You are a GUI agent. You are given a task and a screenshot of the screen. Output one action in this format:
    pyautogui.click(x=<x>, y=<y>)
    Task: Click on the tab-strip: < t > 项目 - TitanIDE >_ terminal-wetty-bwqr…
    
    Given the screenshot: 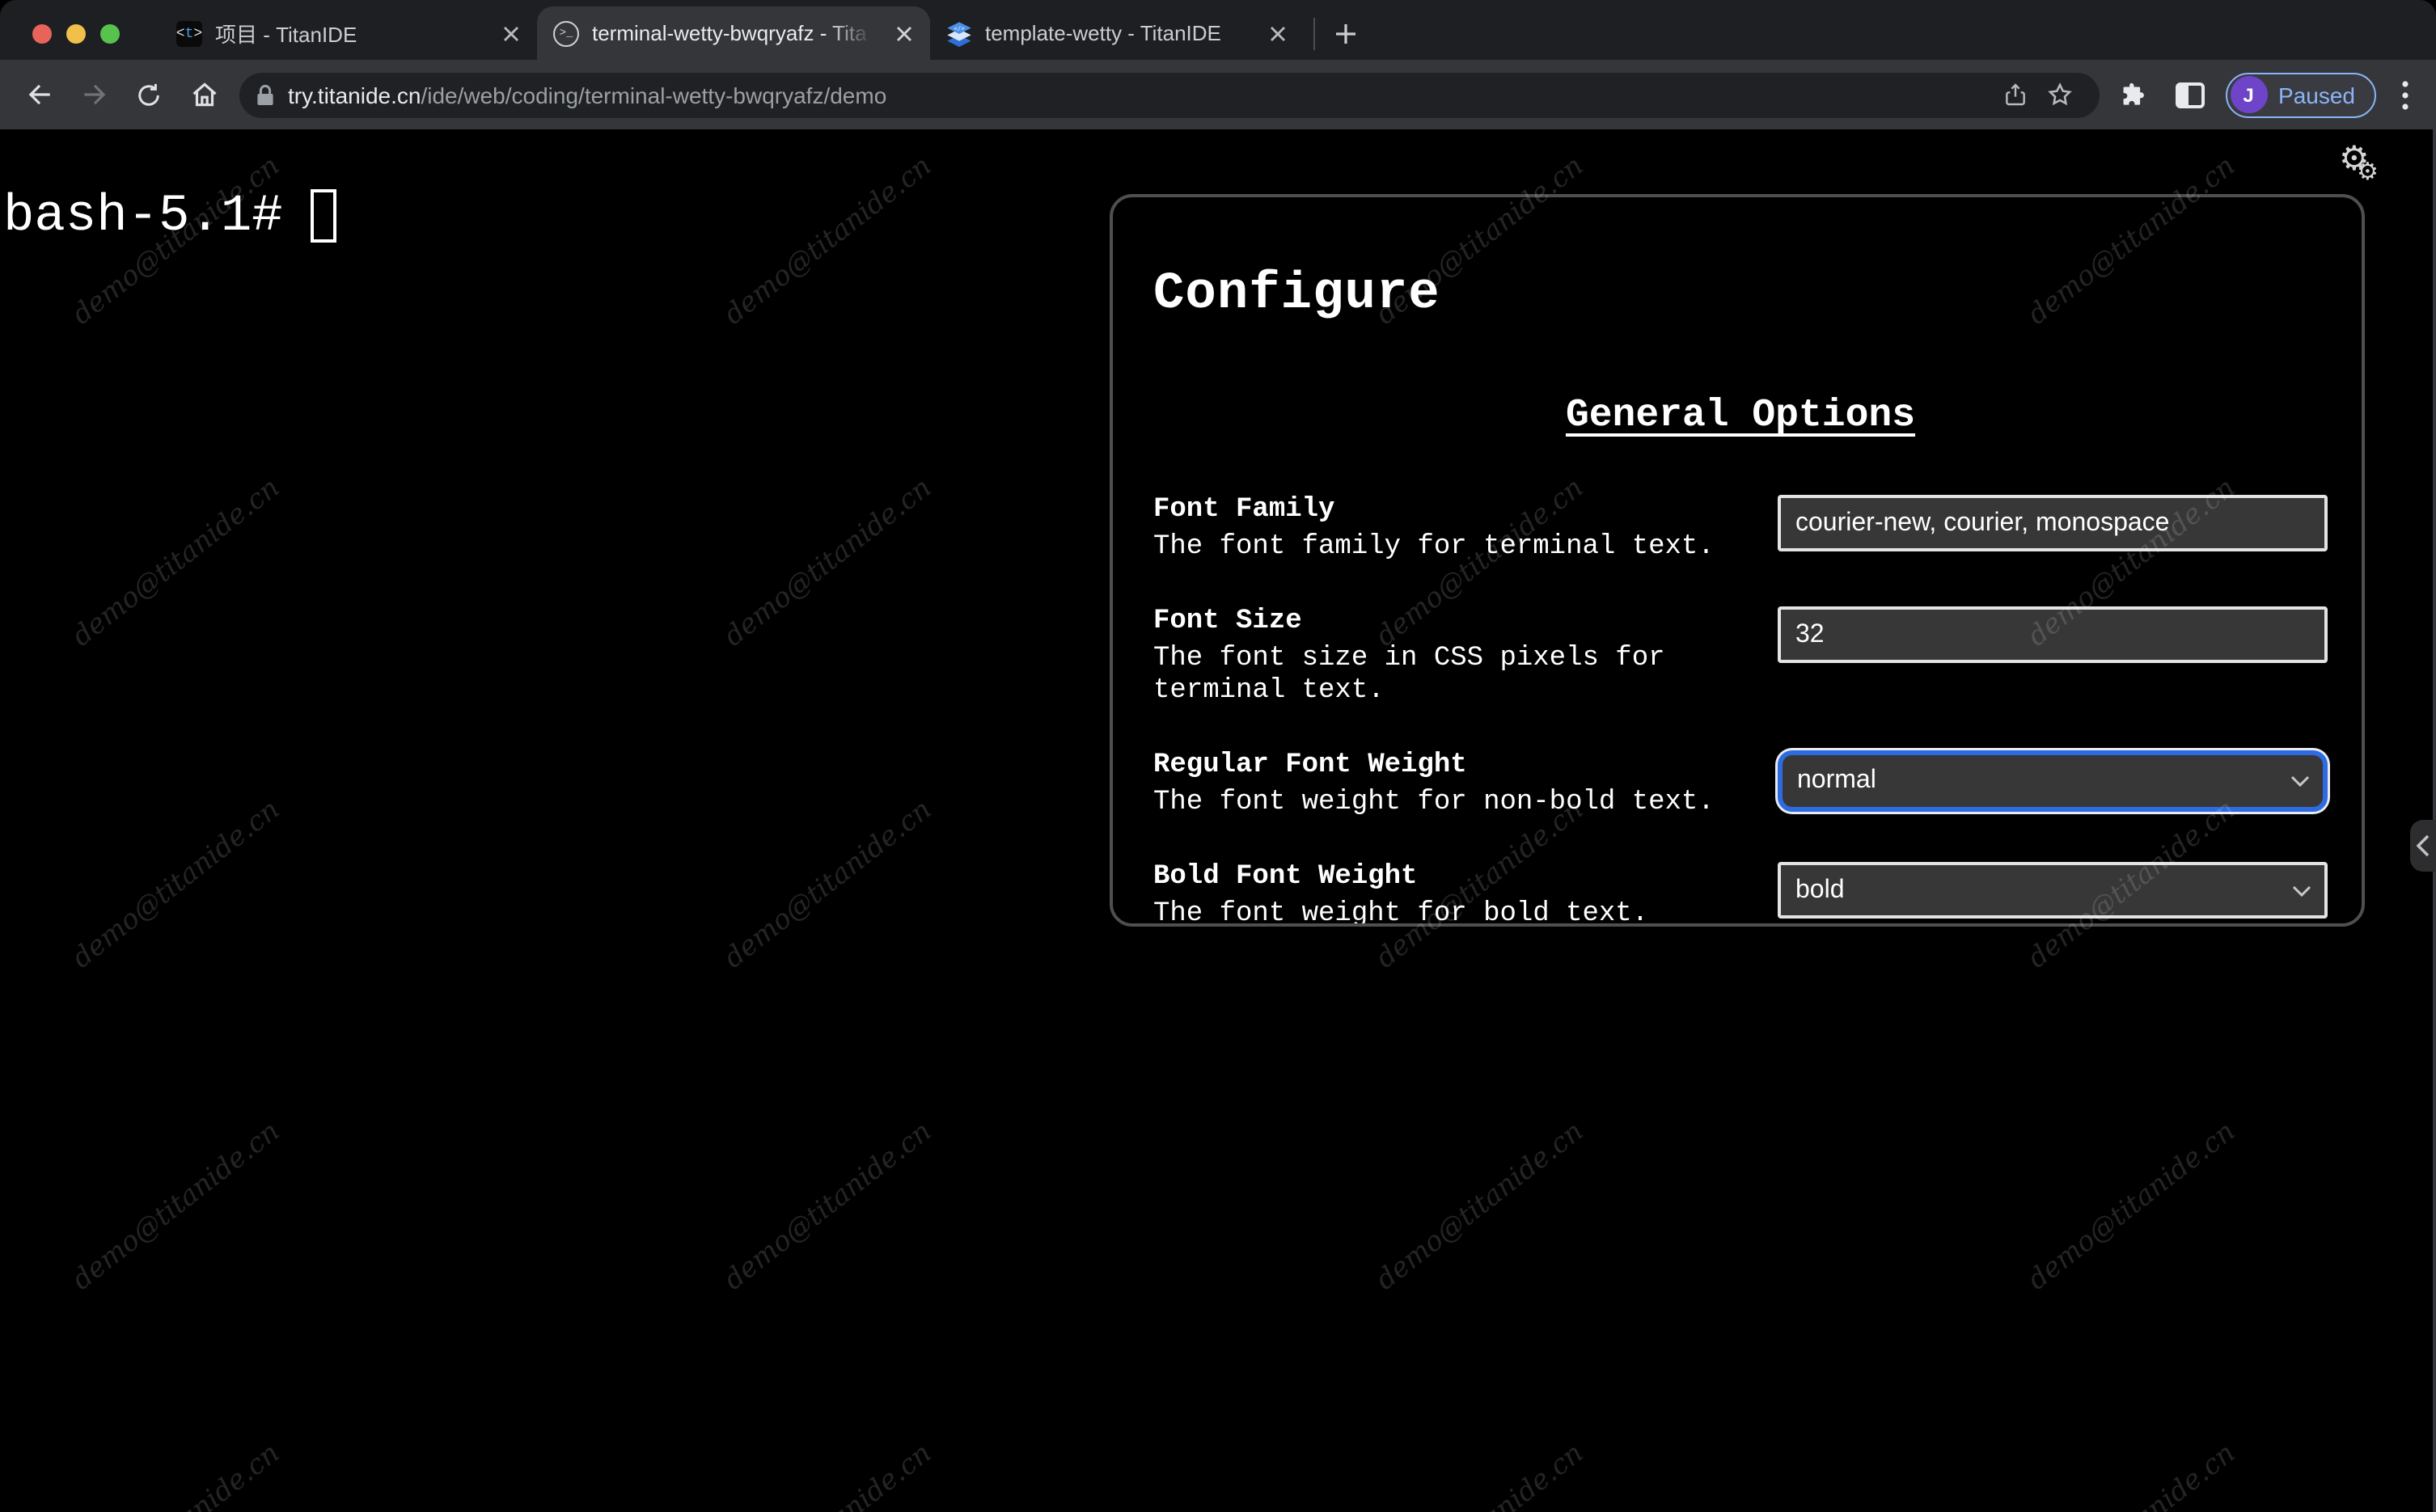 What is the action you would take?
    pyautogui.click(x=1218, y=30)
    